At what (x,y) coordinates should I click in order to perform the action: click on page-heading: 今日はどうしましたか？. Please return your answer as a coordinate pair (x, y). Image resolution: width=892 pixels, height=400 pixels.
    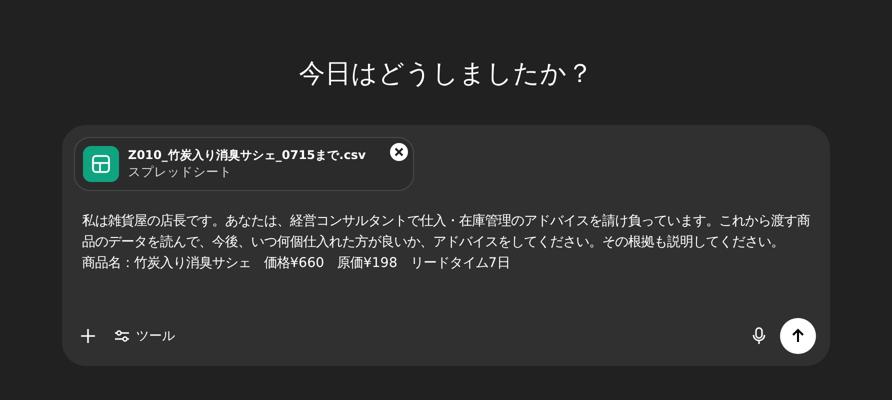
    Looking at the image, I should click on (446, 74).